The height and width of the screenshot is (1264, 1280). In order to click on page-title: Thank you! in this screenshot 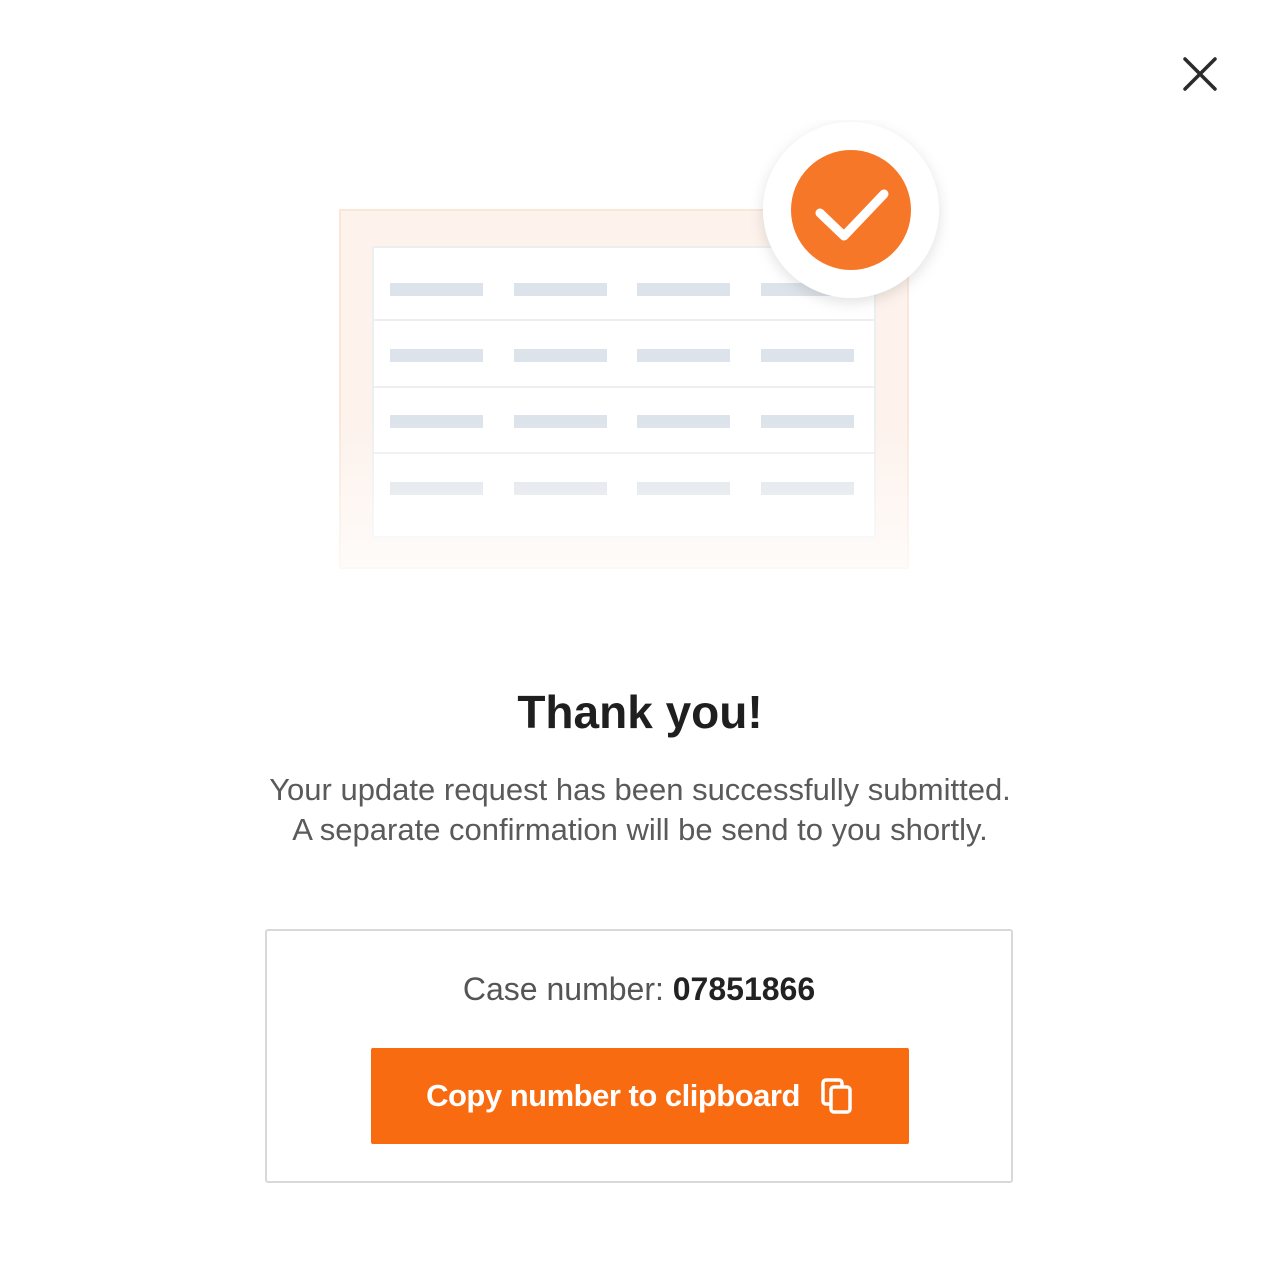, I will do `click(640, 712)`.